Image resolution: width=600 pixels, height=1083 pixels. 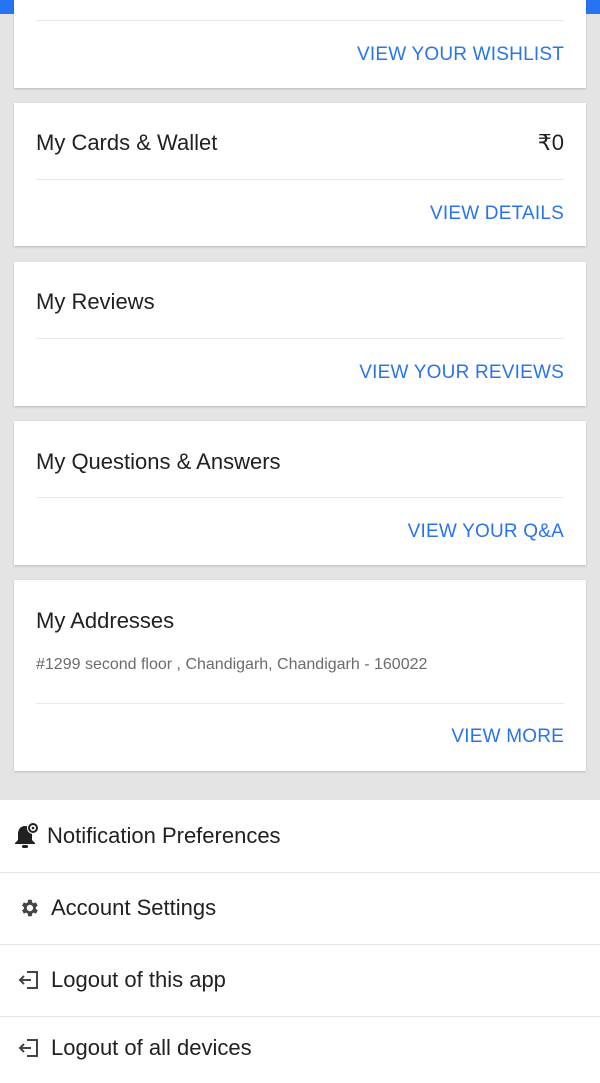 What do you see at coordinates (164, 835) in the screenshot?
I see `menu-item-label: Notification Preferences` at bounding box center [164, 835].